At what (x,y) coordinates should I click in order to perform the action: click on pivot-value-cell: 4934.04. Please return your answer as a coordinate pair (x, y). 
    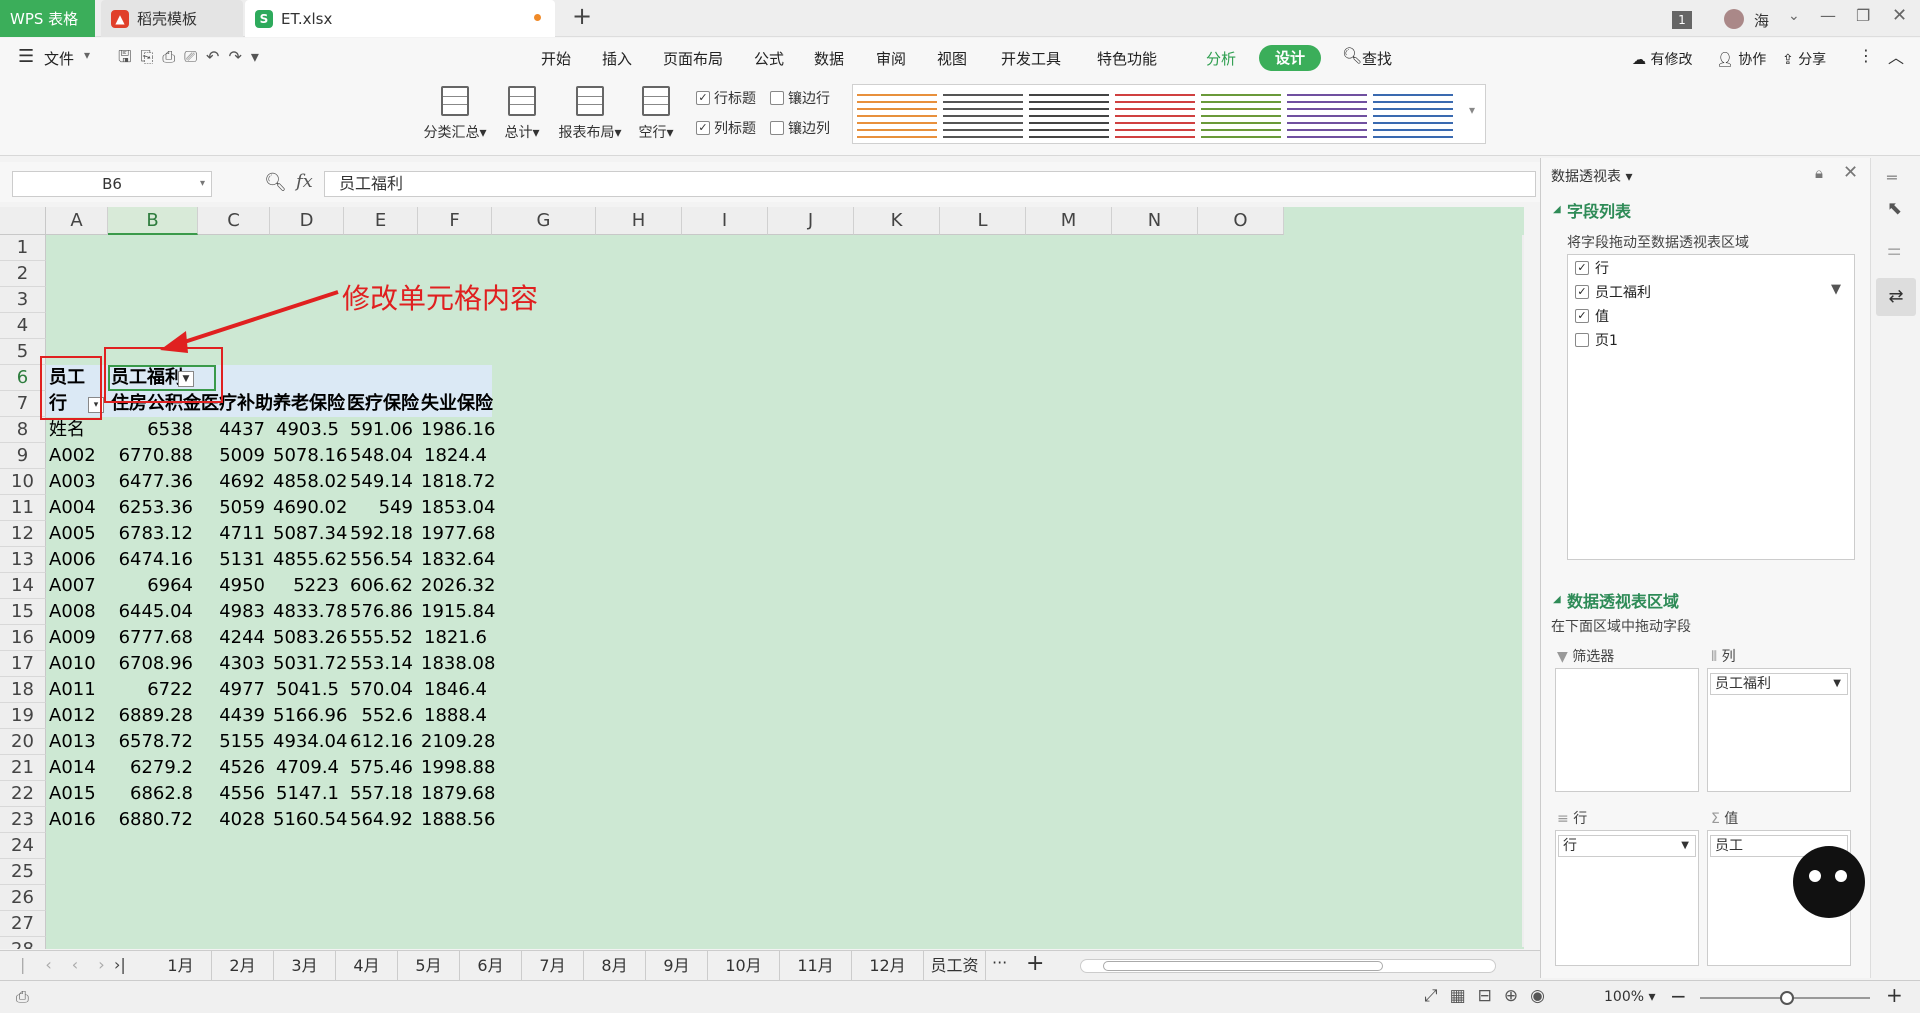
    Looking at the image, I should click on (310, 742).